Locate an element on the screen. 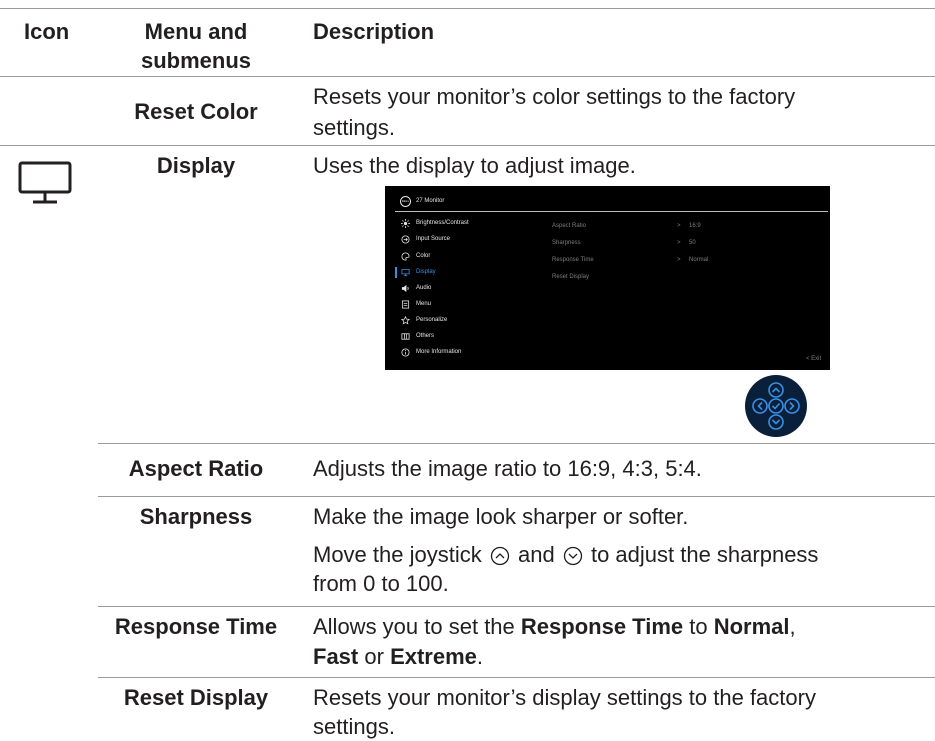 The image size is (935, 741). aspect-ratio-name: Aspect Ratio is located at coordinates (196, 468).